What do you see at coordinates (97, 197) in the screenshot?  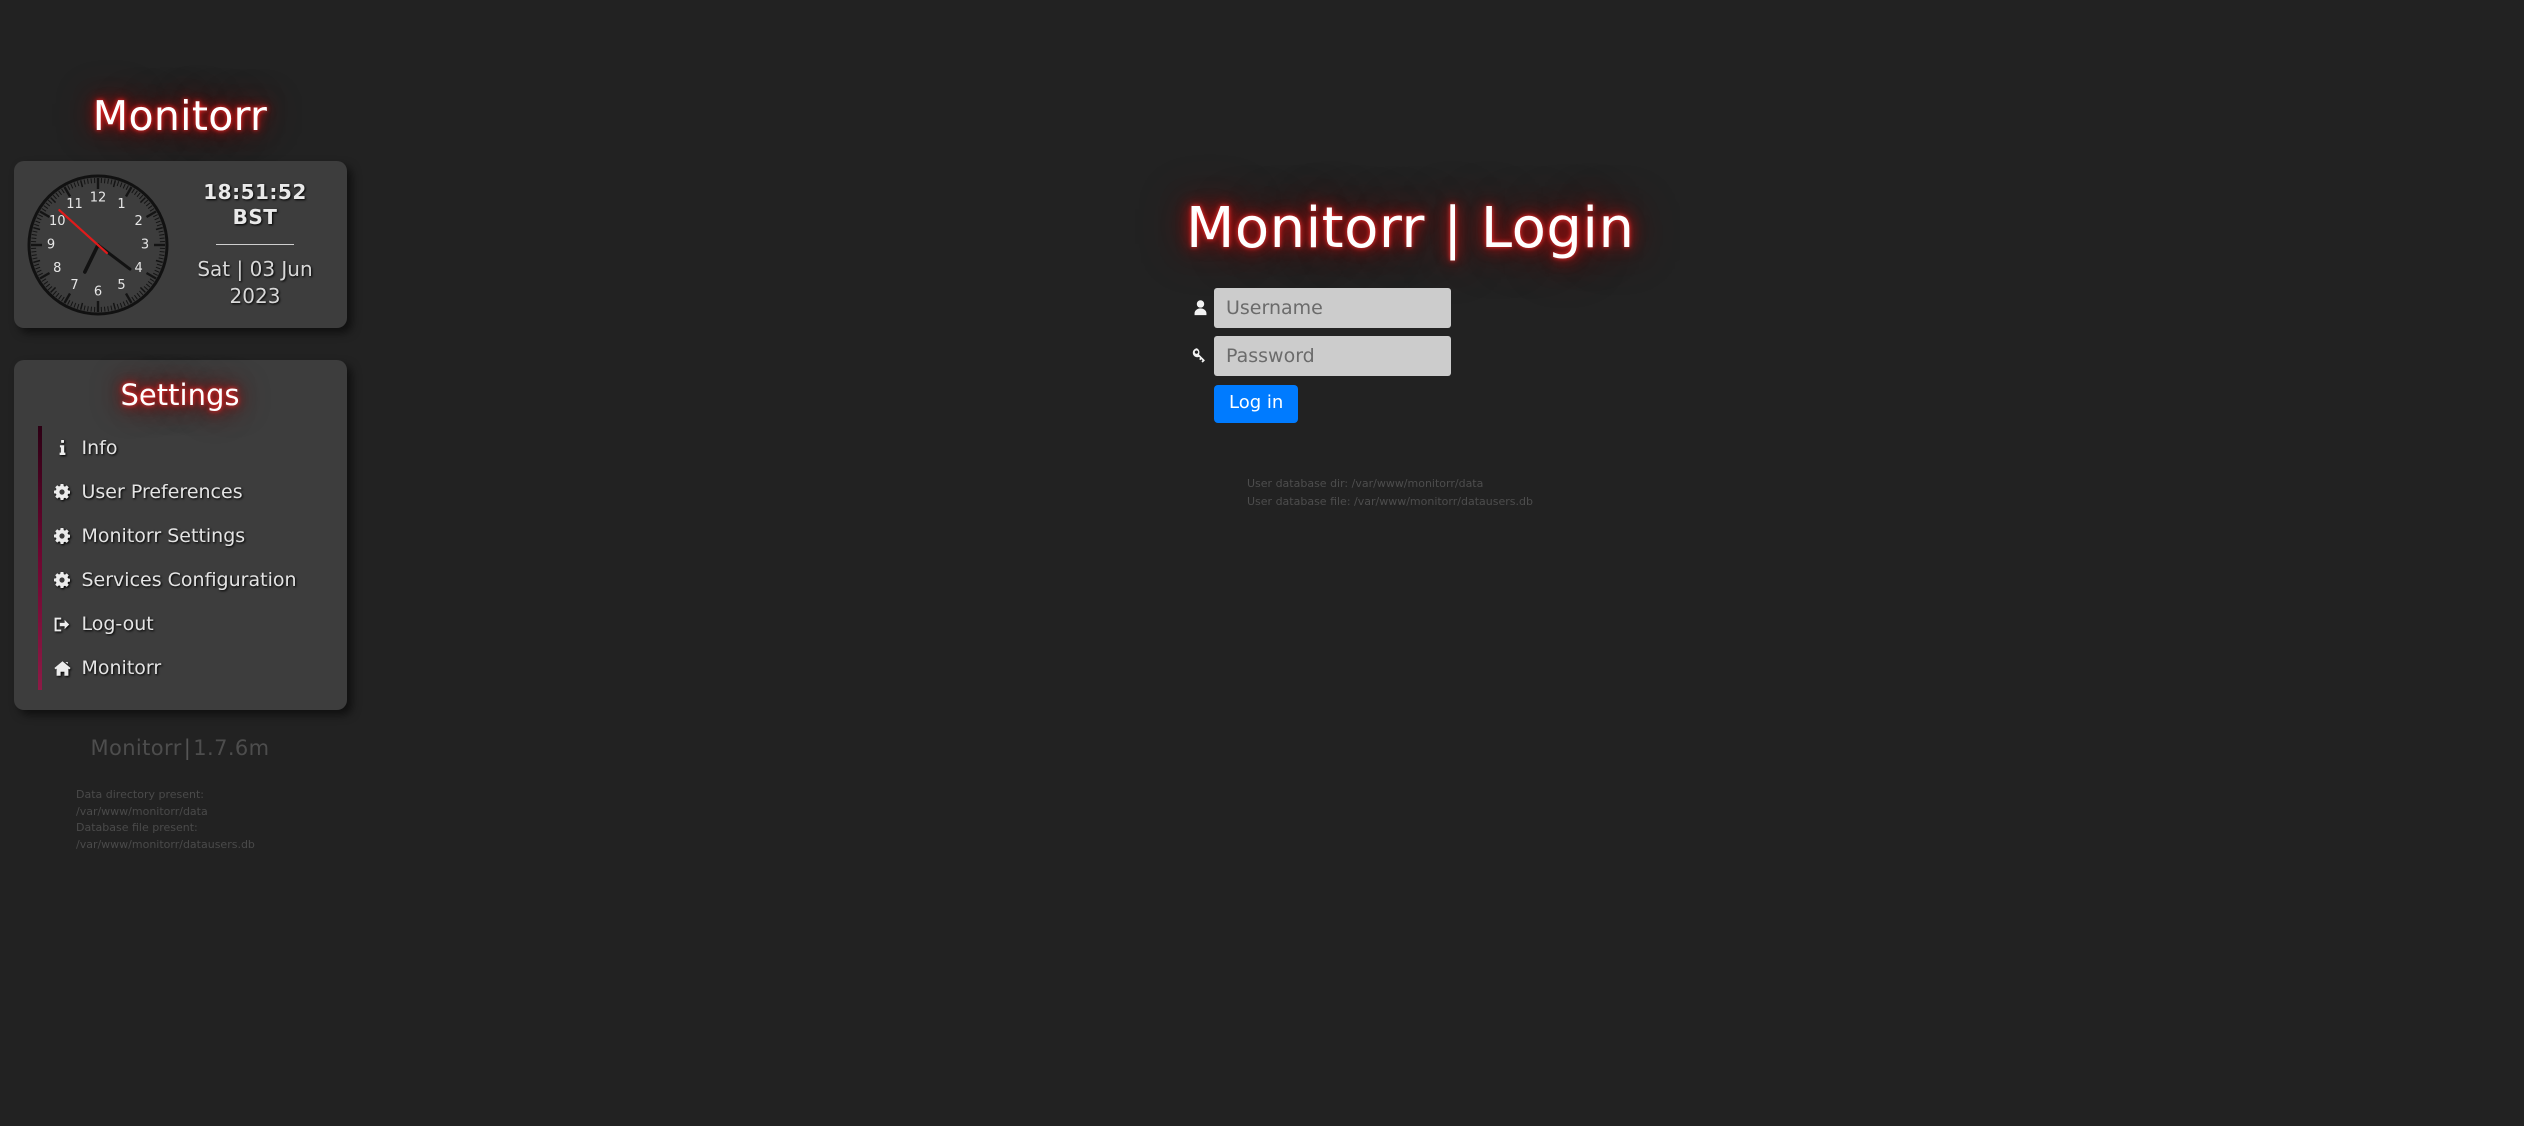 I see `svg-text: 12` at bounding box center [97, 197].